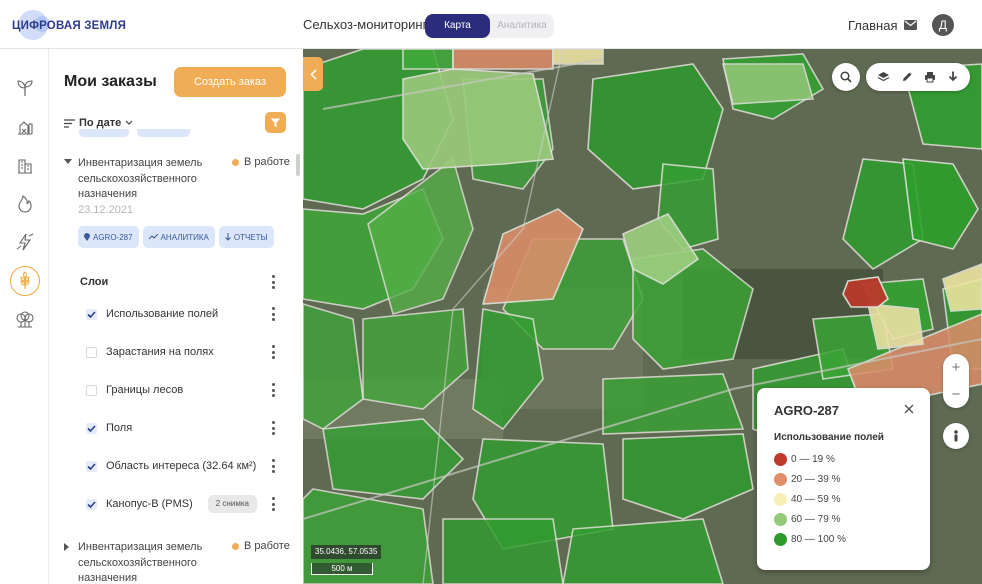 This screenshot has height=584, width=982. I want to click on sort-icon, so click(69, 123).